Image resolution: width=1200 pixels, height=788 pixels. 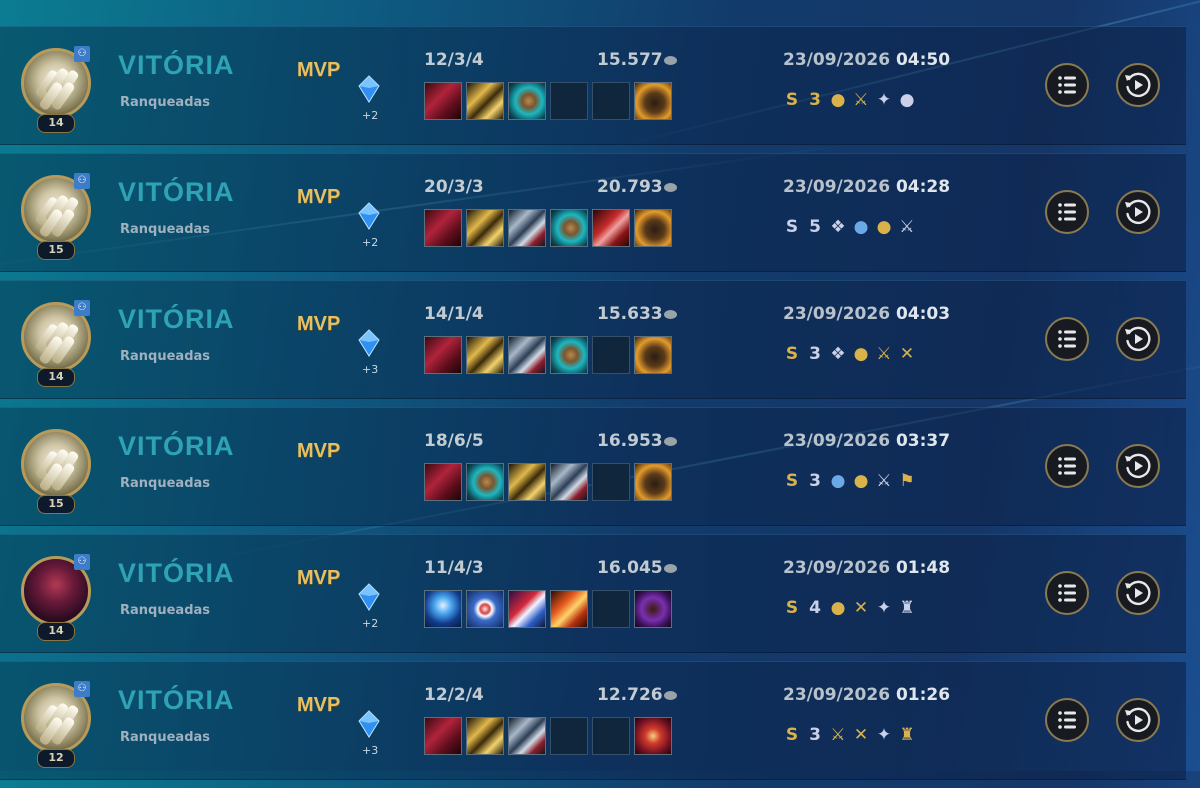 I want to click on gold-coin-icon, so click(x=670, y=314).